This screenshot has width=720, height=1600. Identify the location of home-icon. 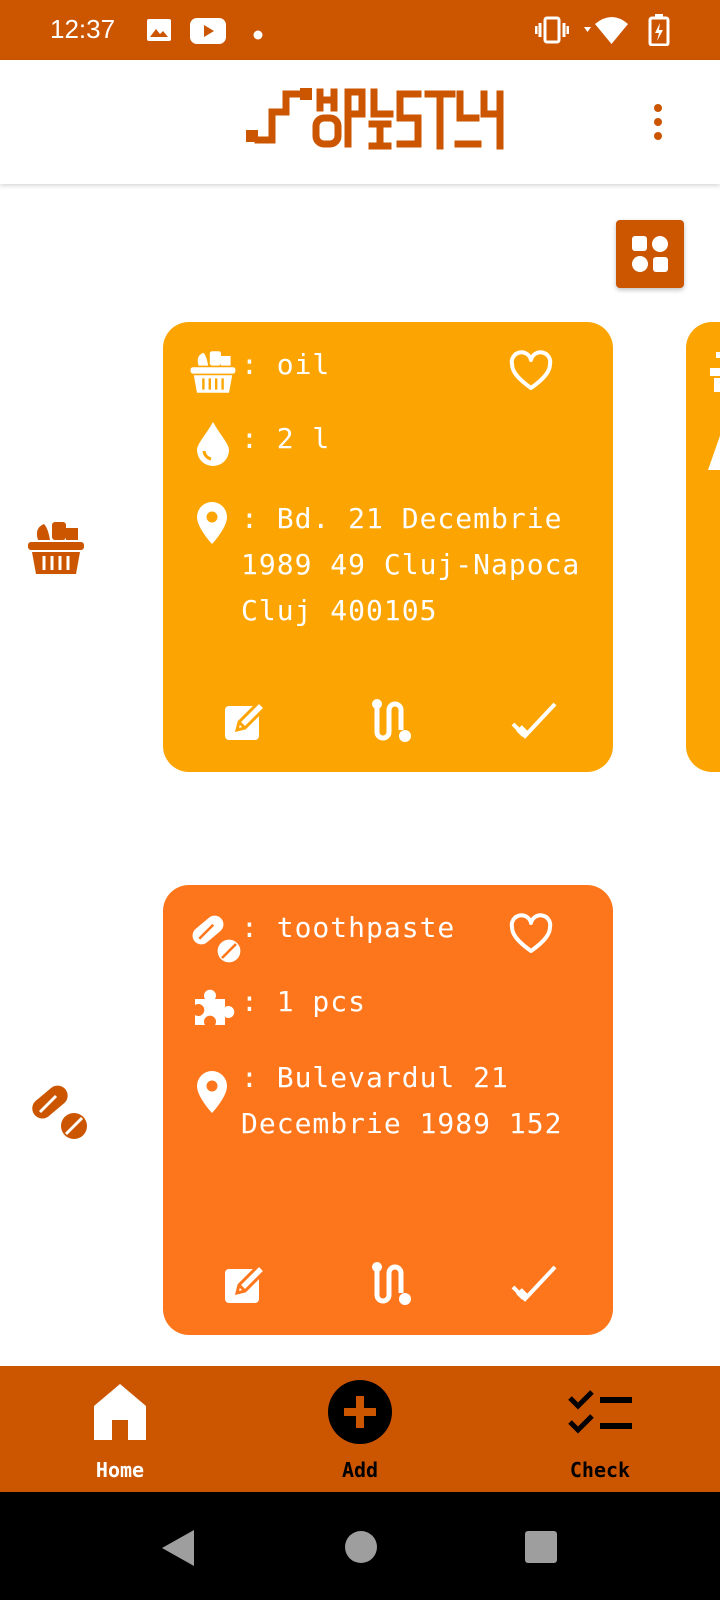
(120, 1414).